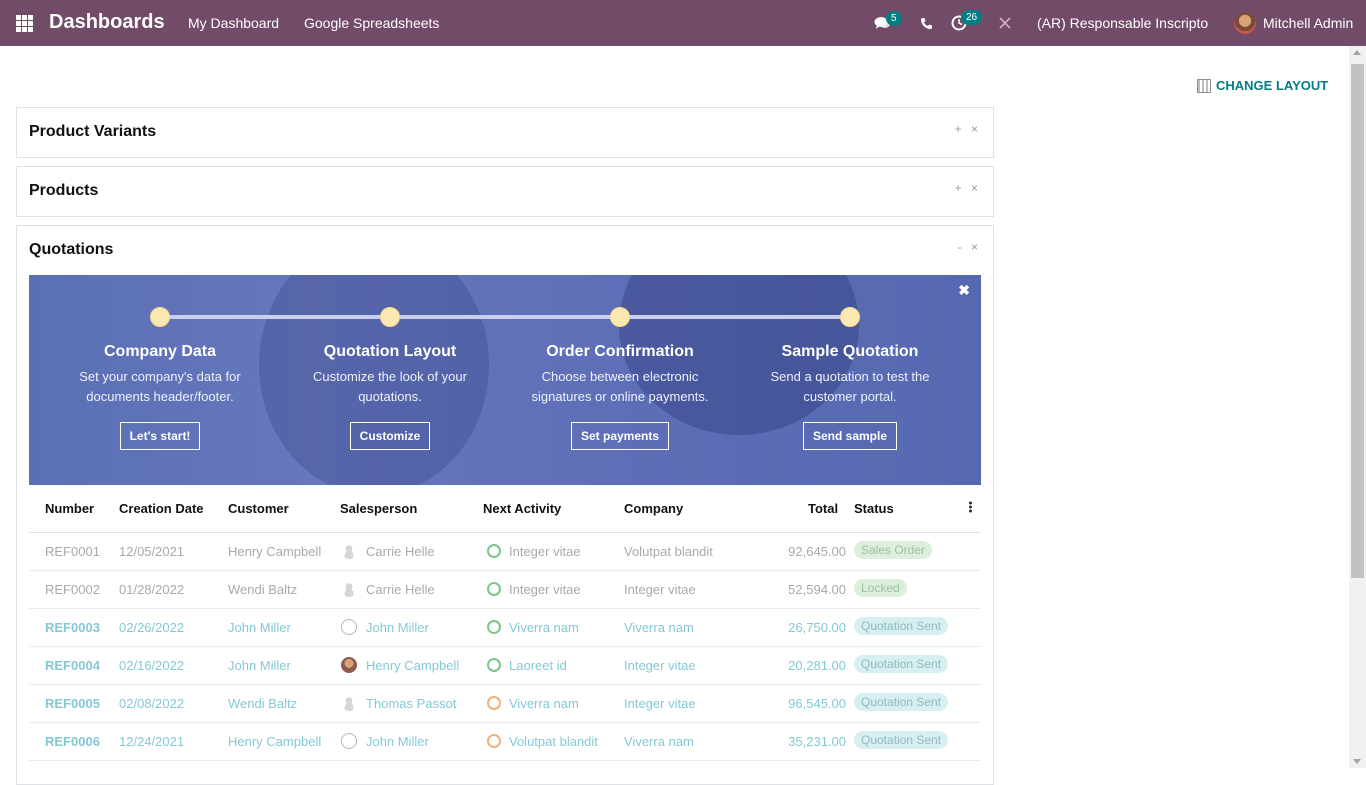 The image size is (1366, 785). I want to click on activity-menu: 26, so click(968, 23).